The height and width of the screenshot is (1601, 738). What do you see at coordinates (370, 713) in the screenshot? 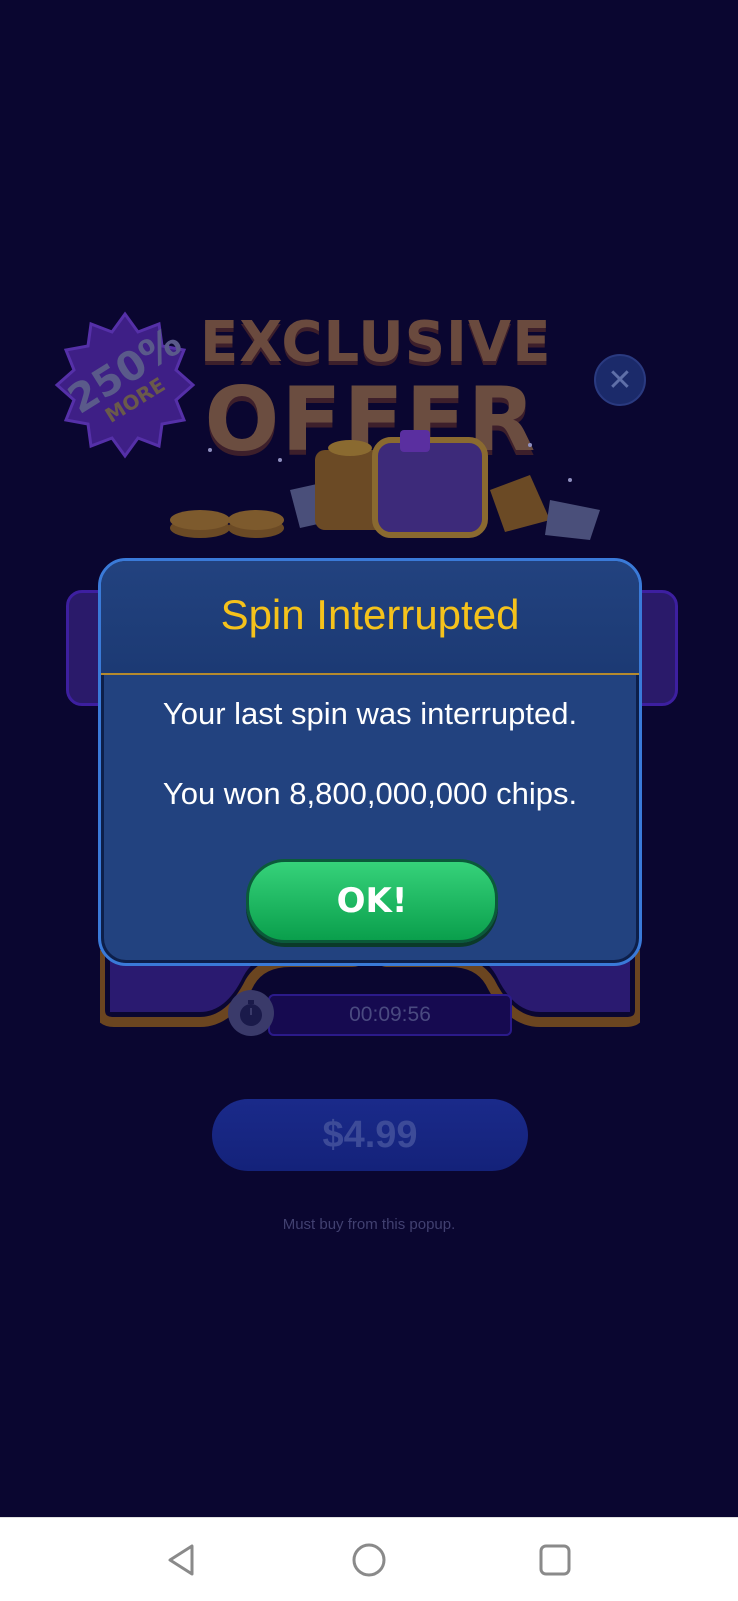
I see `dialog-message-interrupted: Your last spin was interrupted.` at bounding box center [370, 713].